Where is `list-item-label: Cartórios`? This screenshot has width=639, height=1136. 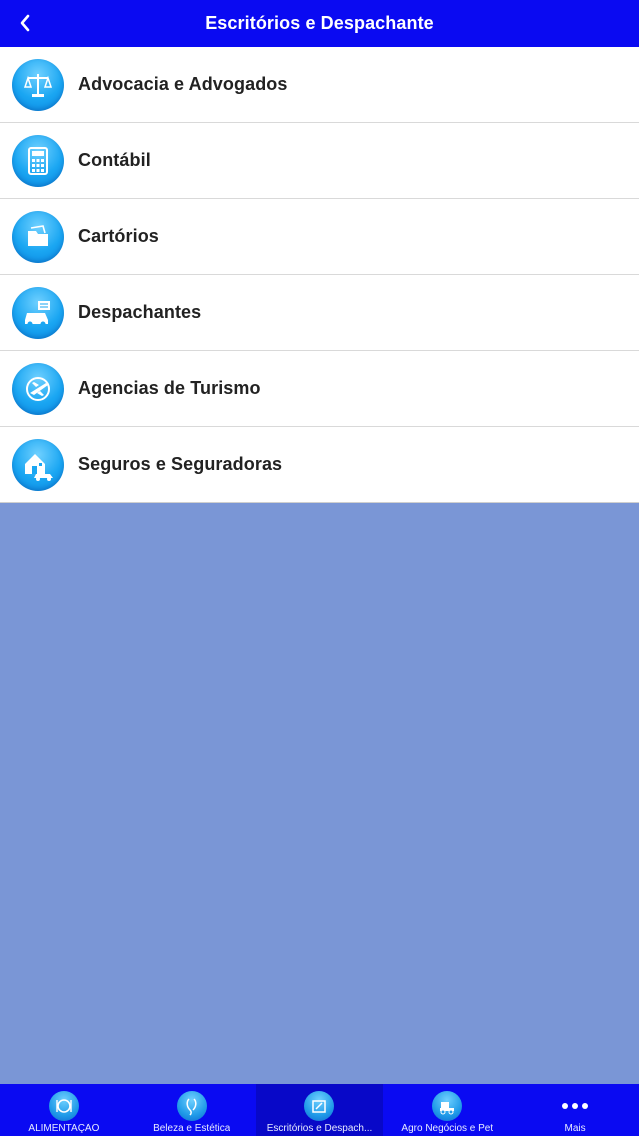 list-item-label: Cartórios is located at coordinates (118, 236).